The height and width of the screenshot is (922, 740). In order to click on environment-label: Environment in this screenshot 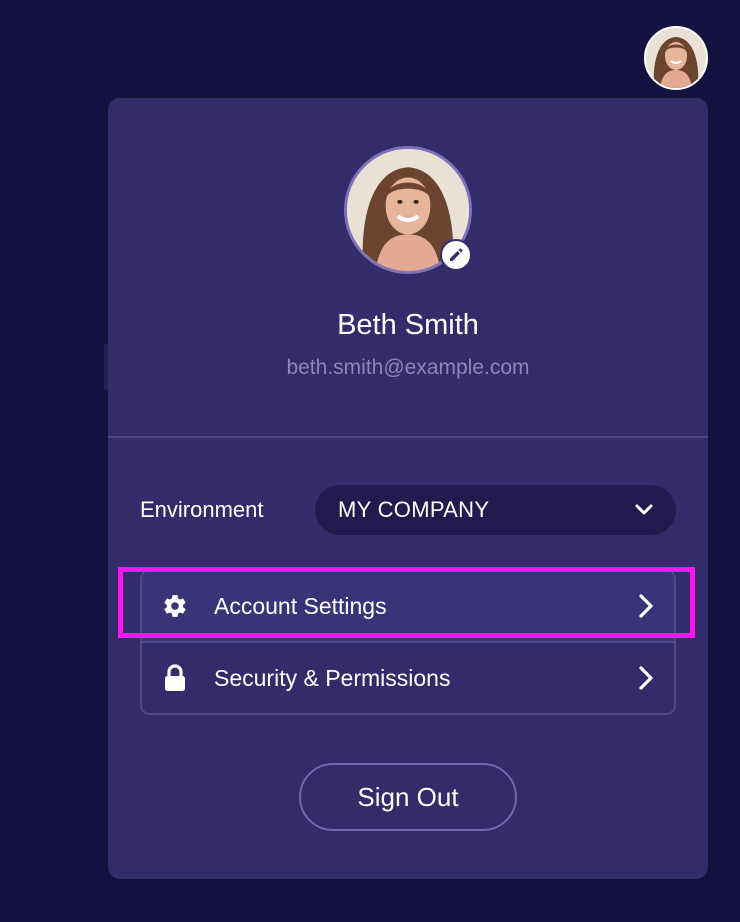, I will do `click(202, 509)`.